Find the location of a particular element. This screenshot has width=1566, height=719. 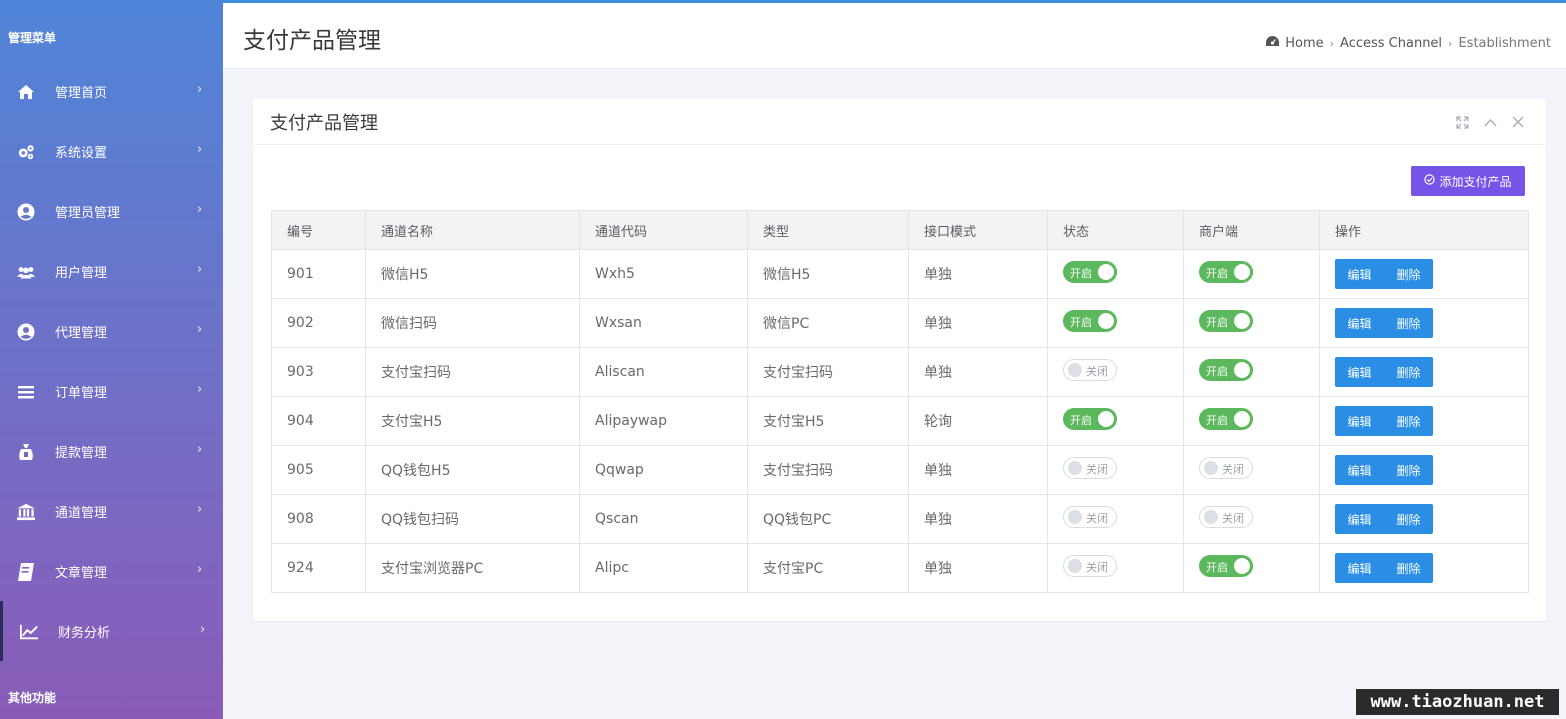

cell-code: Wxh5 is located at coordinates (663, 274).